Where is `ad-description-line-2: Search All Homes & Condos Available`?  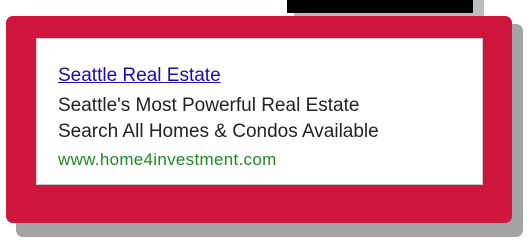 ad-description-line-2: Search All Homes & Condos Available is located at coordinates (218, 131).